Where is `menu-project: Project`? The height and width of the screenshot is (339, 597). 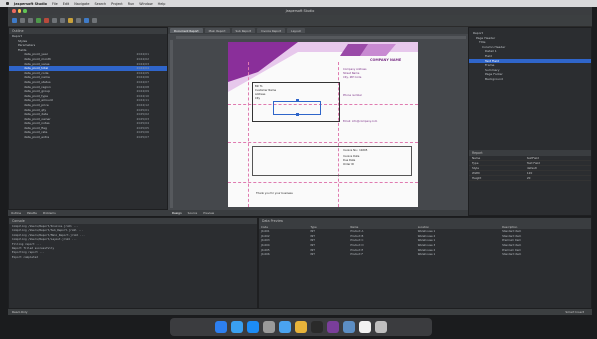 menu-project: Project is located at coordinates (117, 4).